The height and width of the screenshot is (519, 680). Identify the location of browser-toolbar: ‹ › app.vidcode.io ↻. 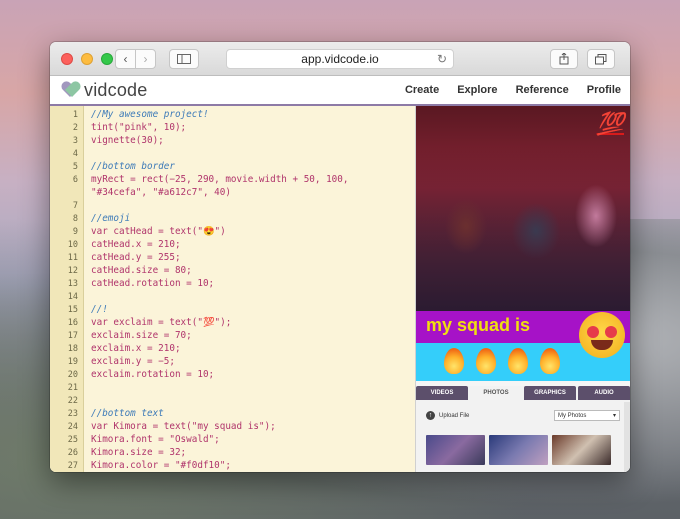
(340, 59).